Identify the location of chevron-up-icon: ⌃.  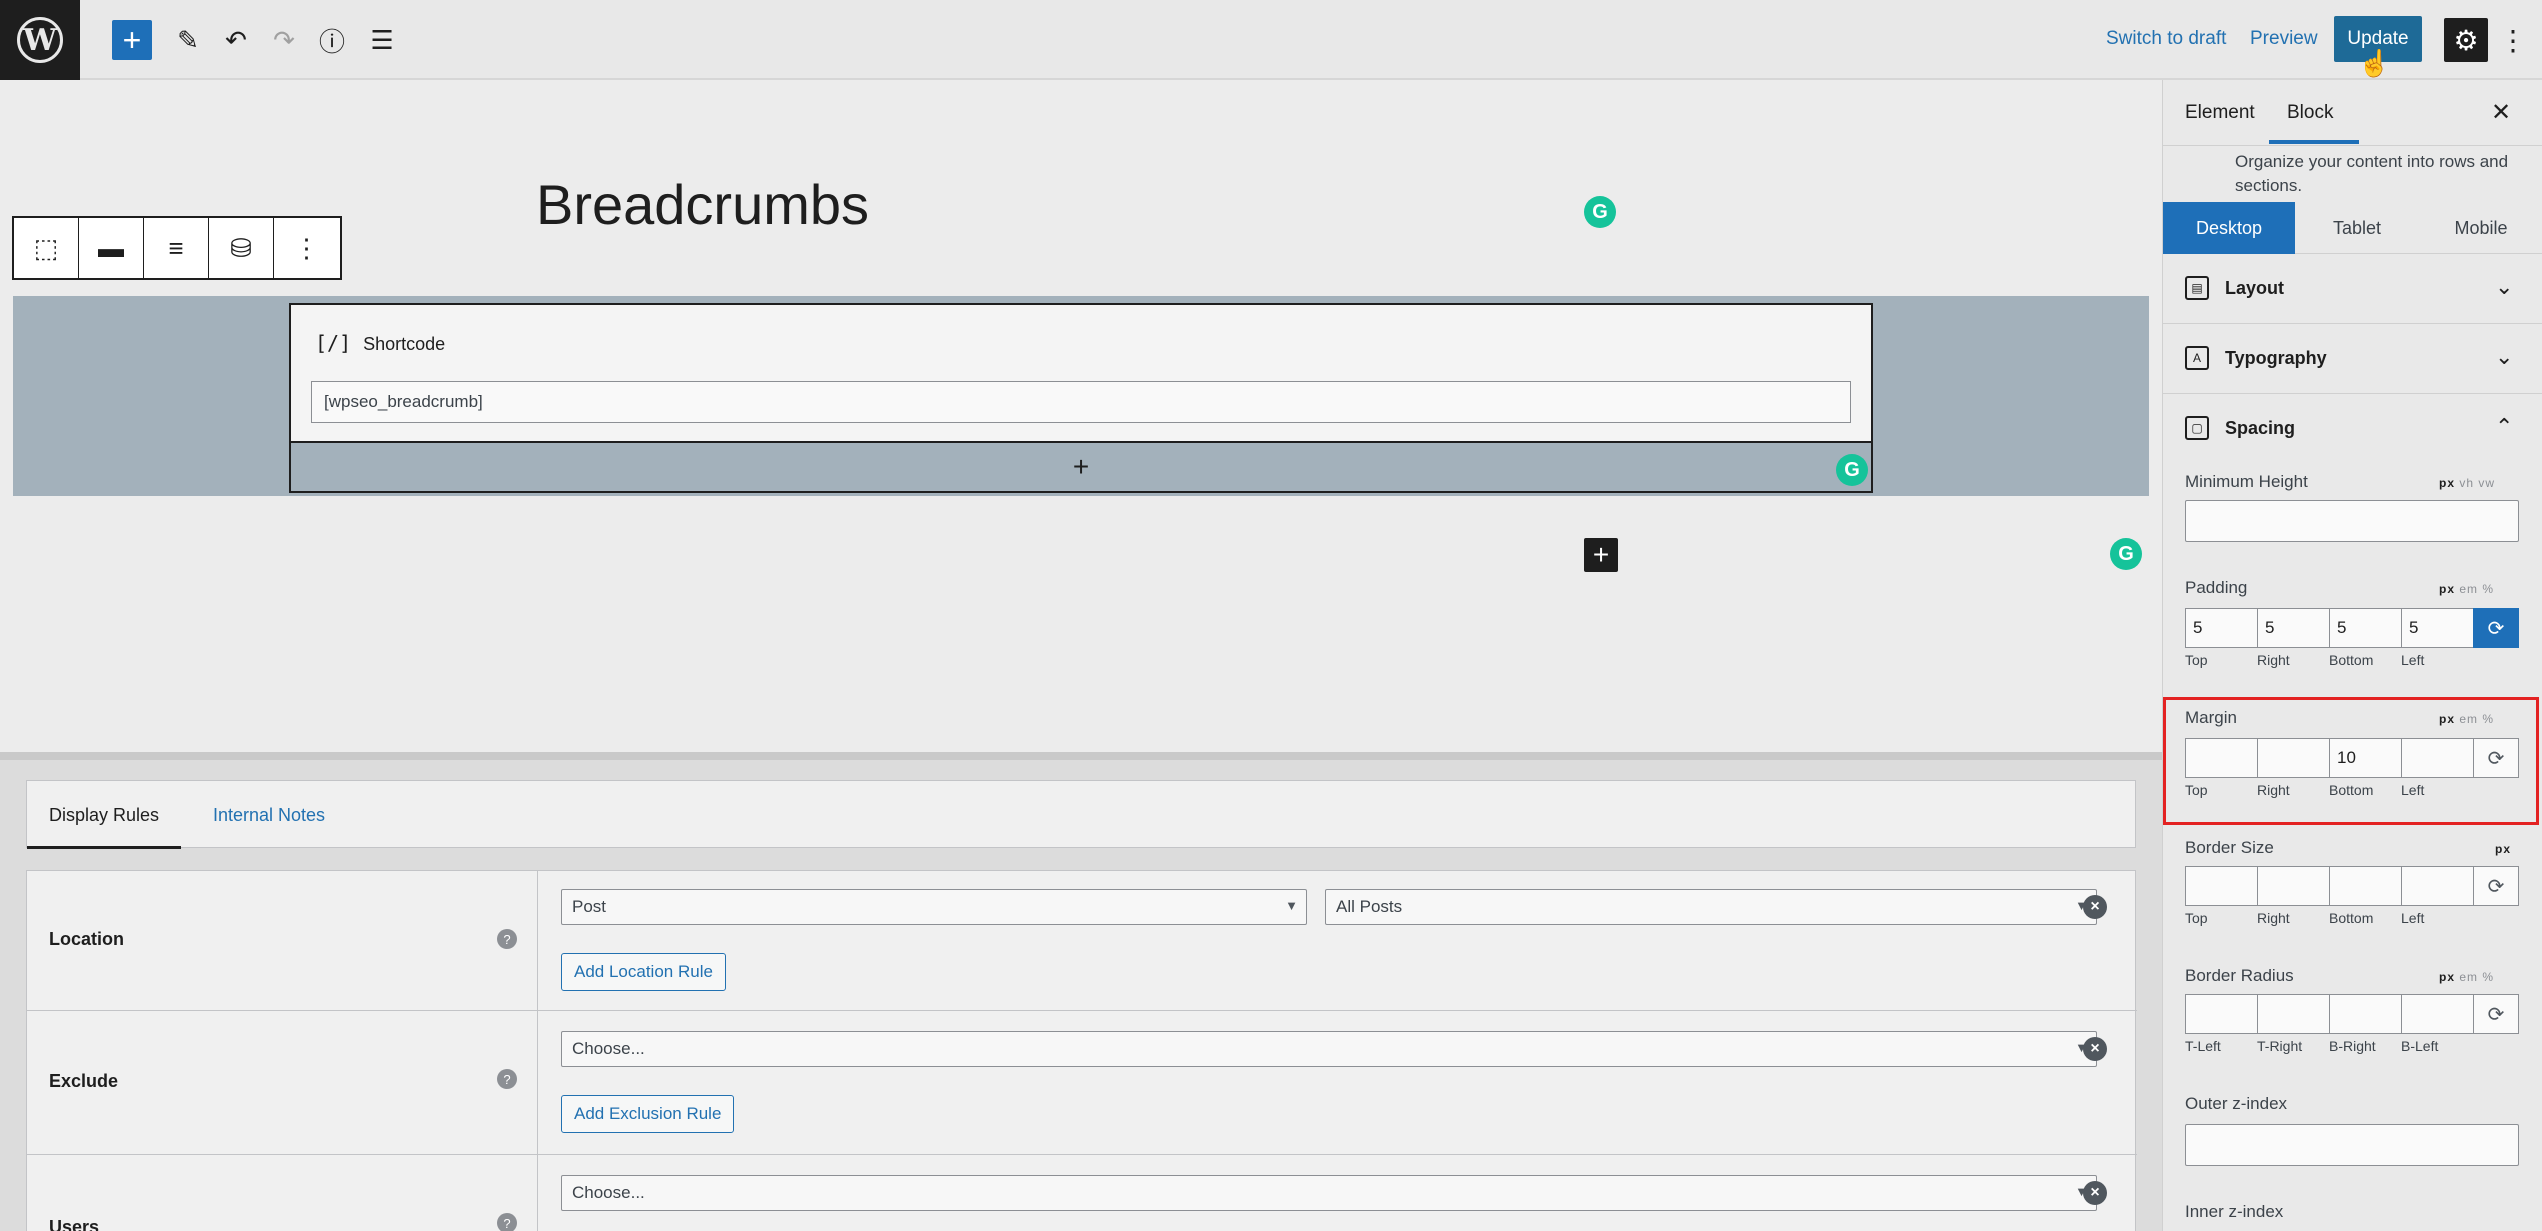
(2504, 426).